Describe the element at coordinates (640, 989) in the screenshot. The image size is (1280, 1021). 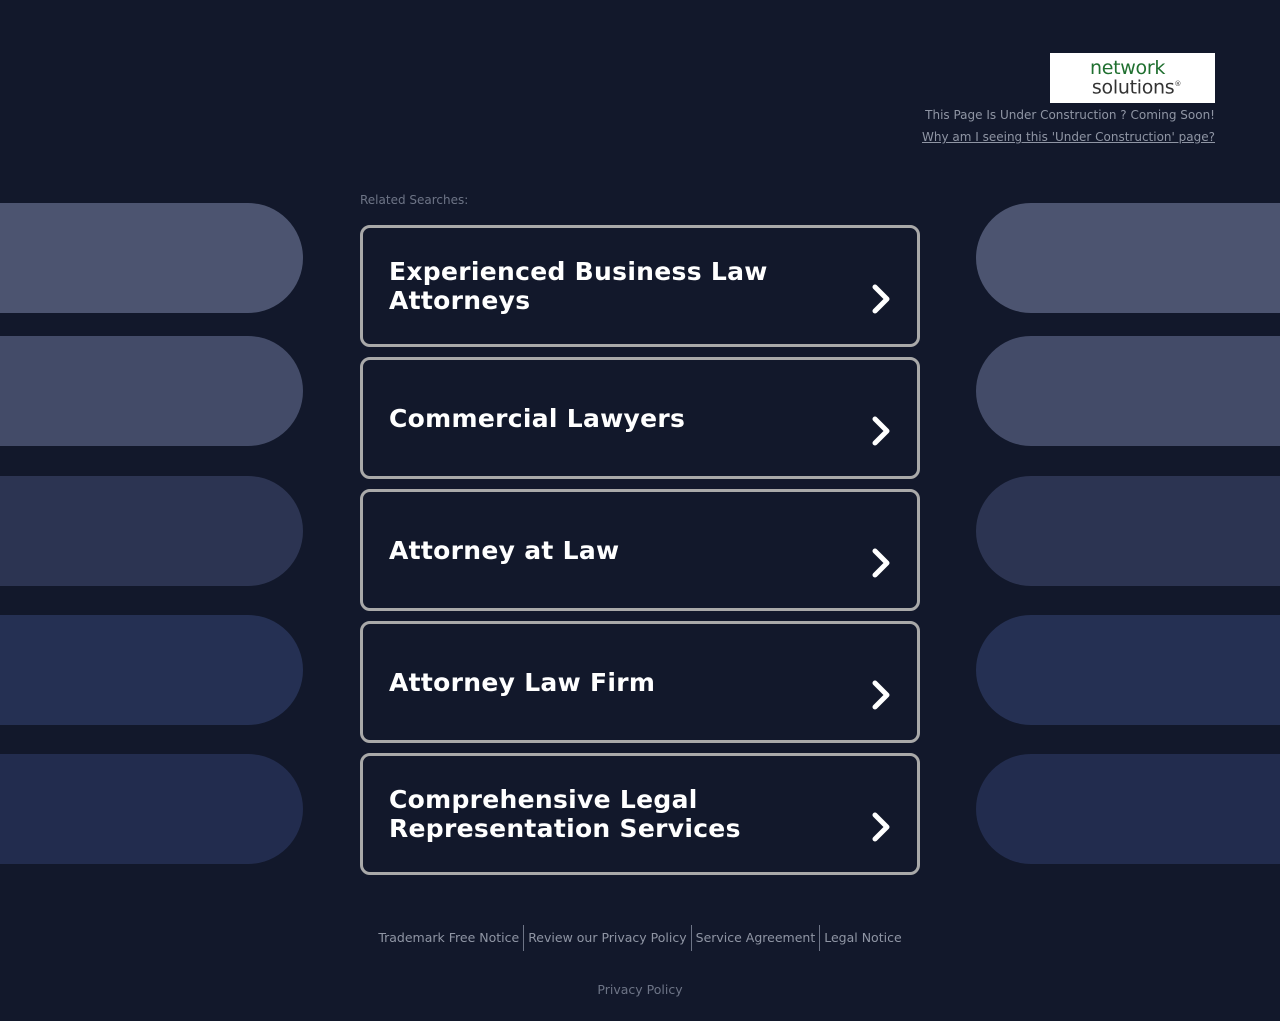
I see `privacy-policy-link: Privacy Policy` at that location.